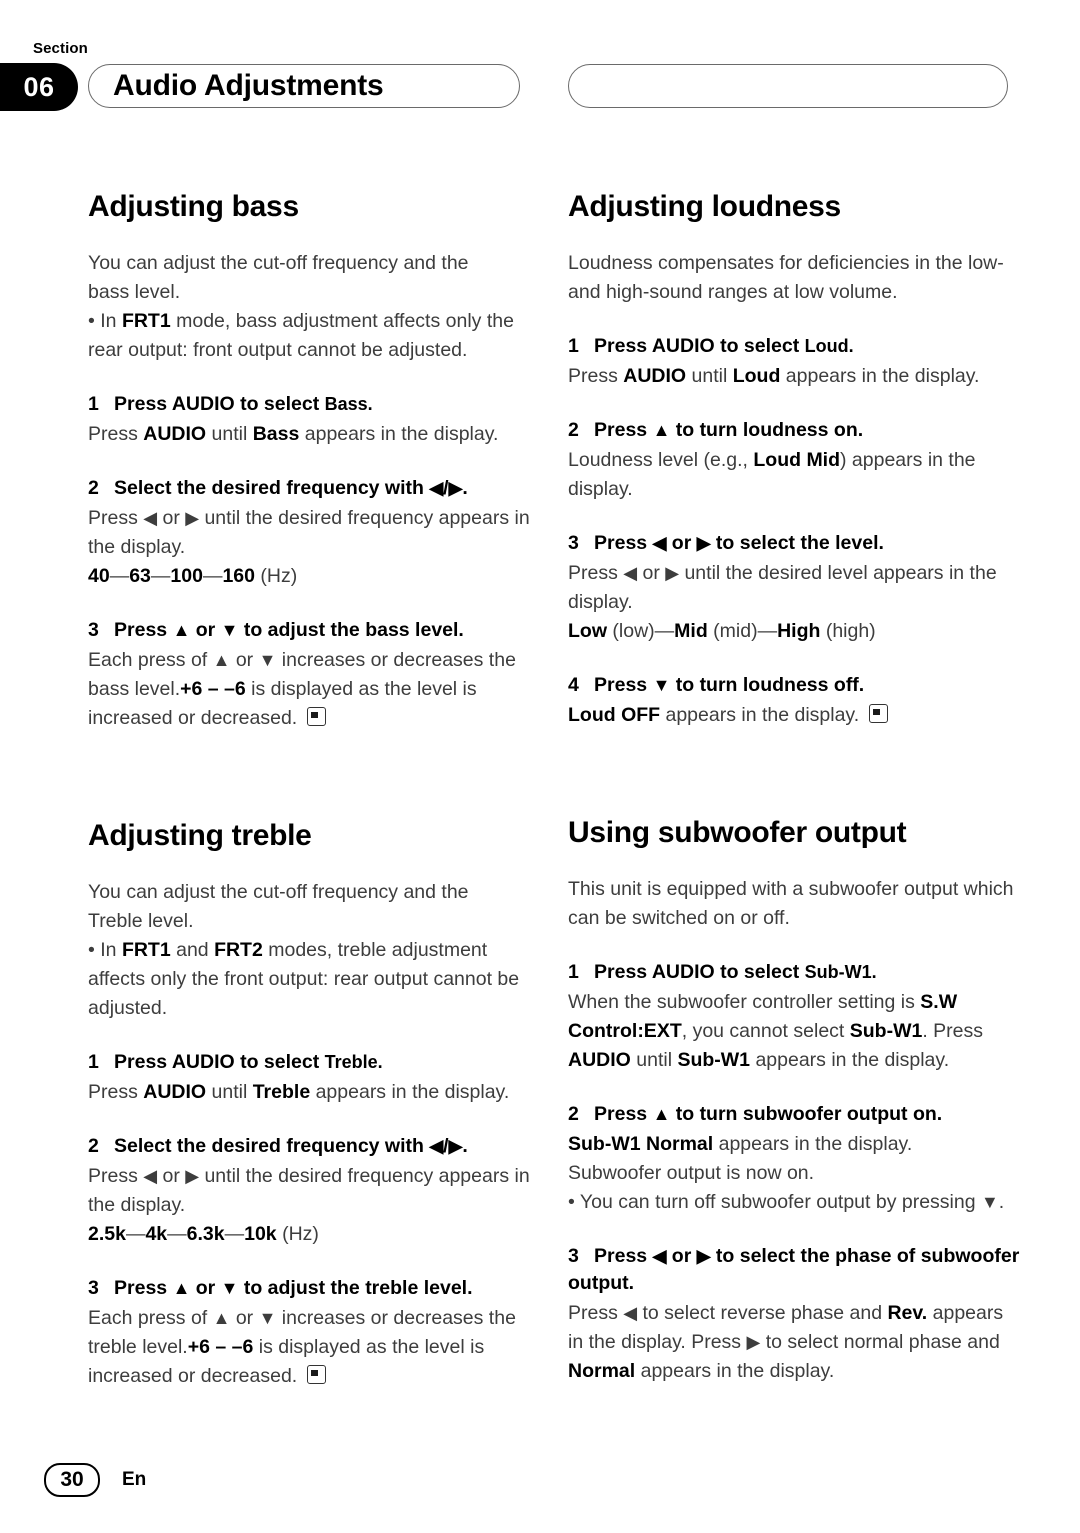  Describe the element at coordinates (200, 835) in the screenshot. I see `section-heading: Adjusting treble` at that location.